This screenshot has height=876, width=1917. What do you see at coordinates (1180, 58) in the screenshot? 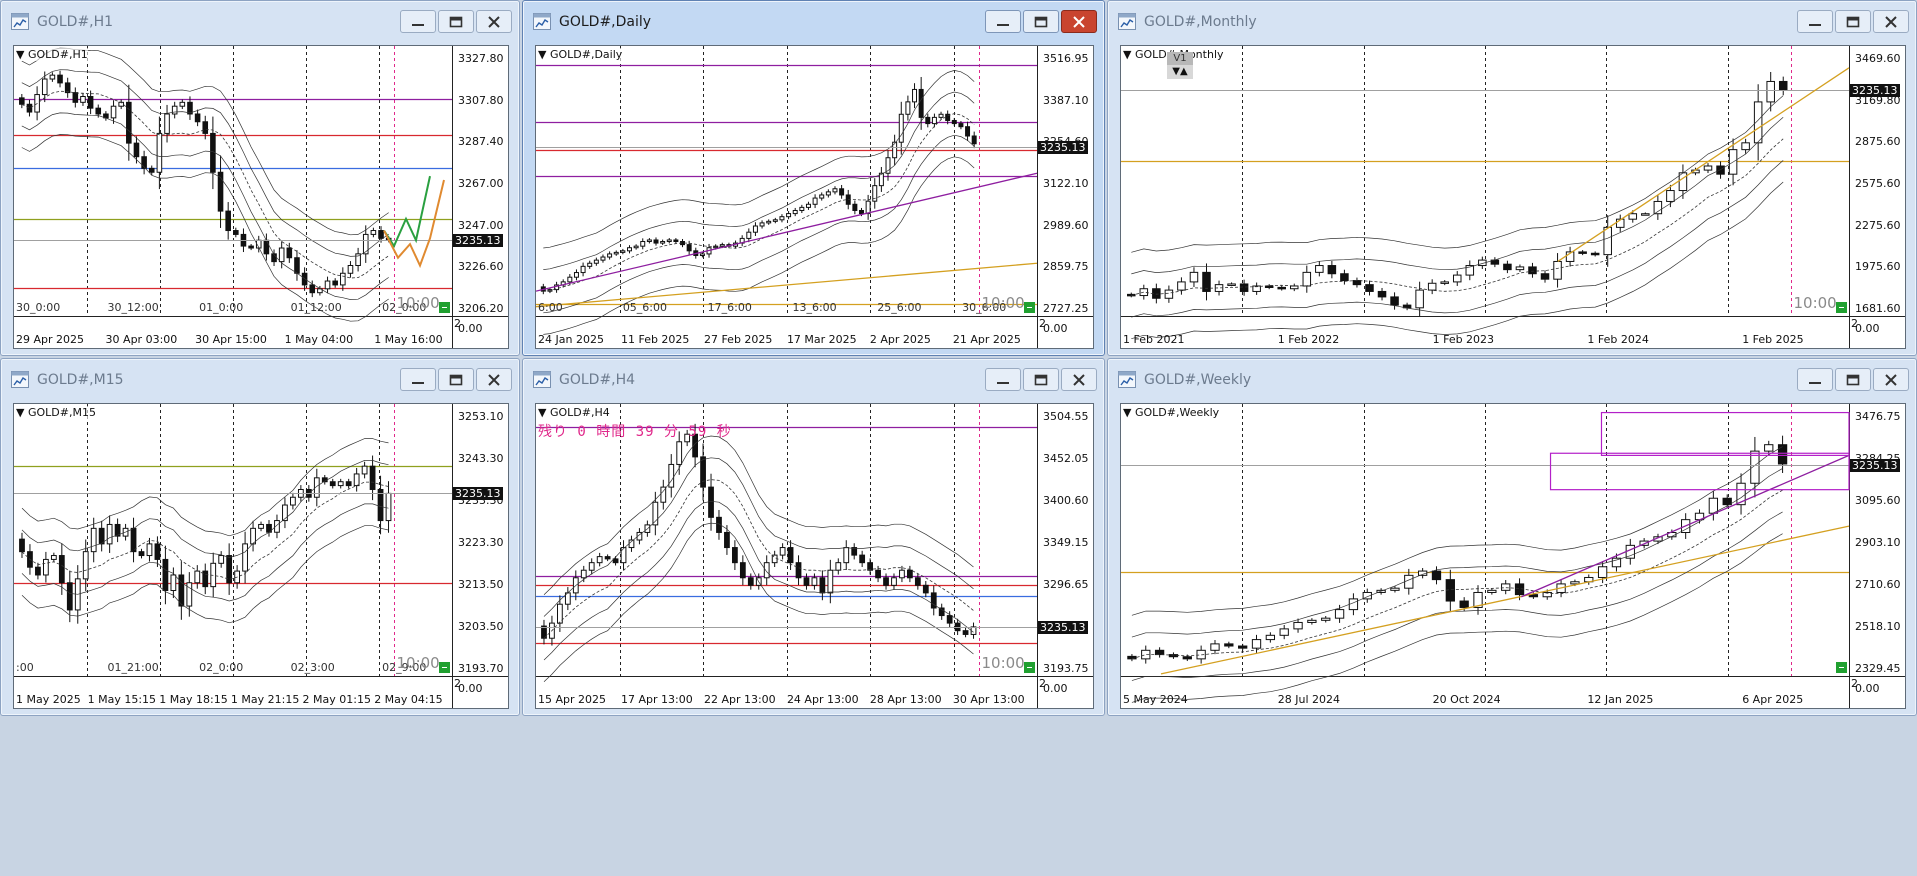
I see `badge-label: V1` at bounding box center [1180, 58].